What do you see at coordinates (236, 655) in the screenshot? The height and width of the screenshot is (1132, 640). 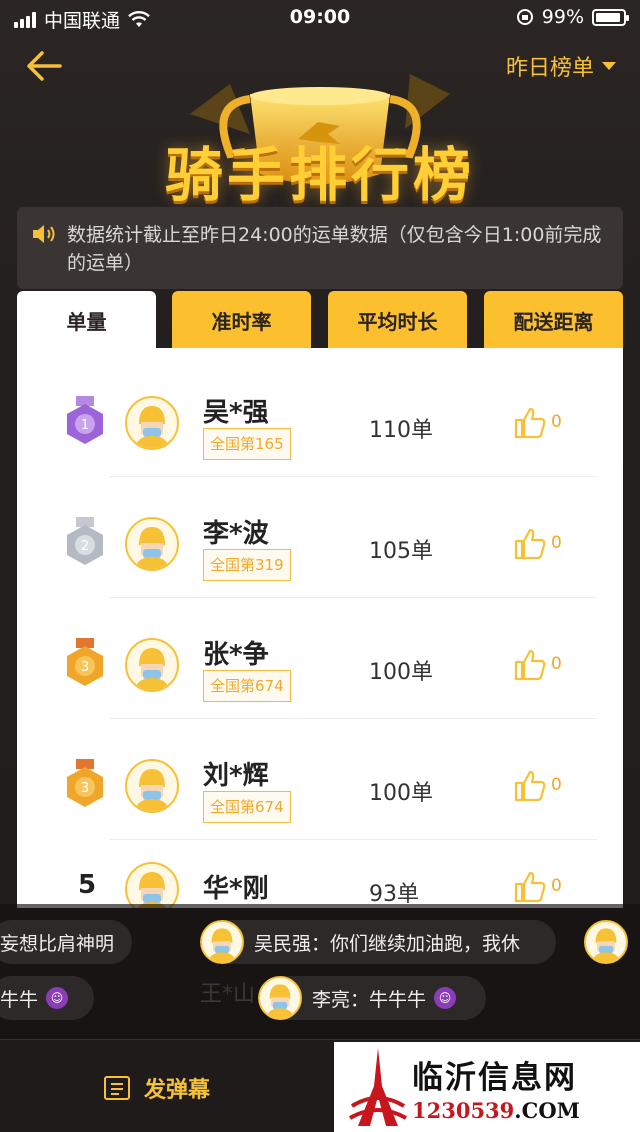 I see `rider-name: 张*争` at bounding box center [236, 655].